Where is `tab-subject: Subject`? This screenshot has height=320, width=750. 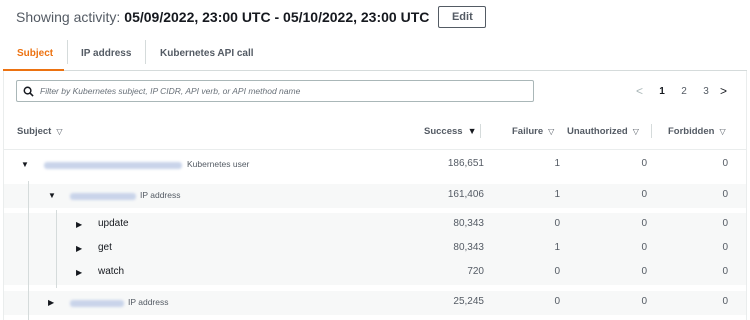
tab-subject: Subject is located at coordinates (35, 53).